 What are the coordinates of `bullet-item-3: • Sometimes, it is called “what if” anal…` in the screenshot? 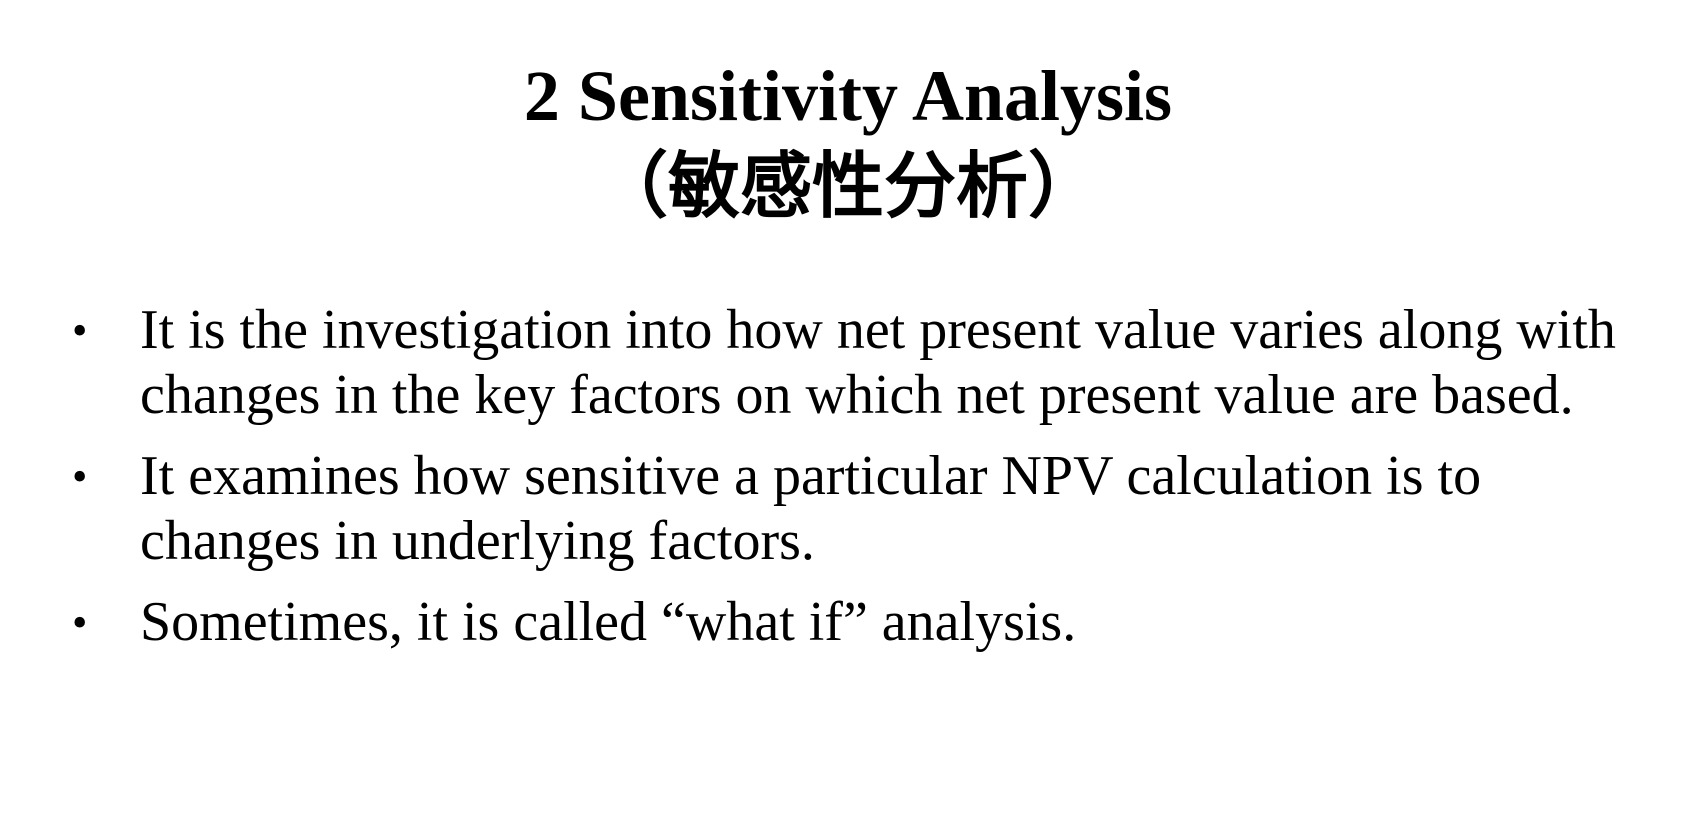 It's located at (848, 622).